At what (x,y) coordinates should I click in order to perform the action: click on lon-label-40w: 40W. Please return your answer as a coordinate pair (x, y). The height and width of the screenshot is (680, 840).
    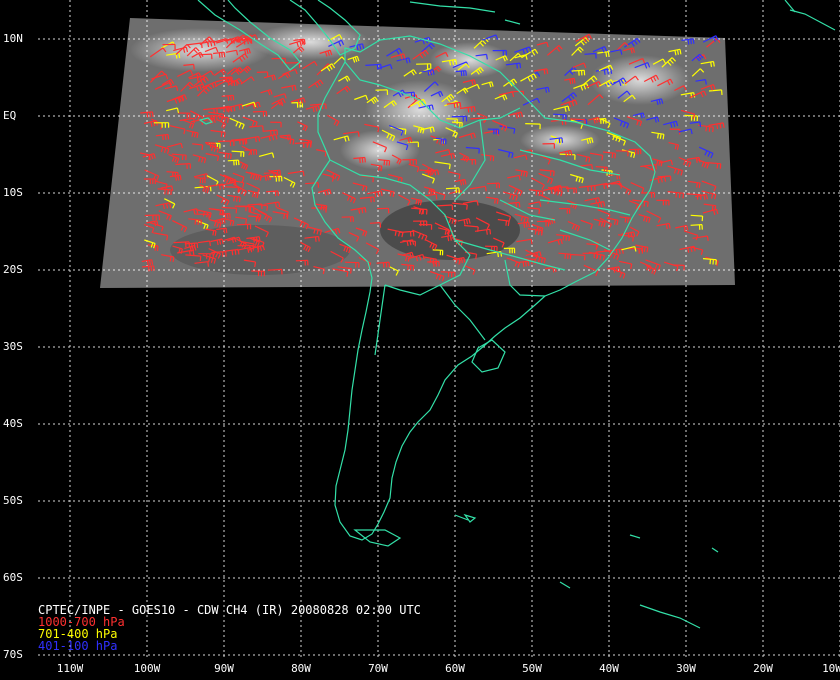
    Looking at the image, I should click on (609, 668).